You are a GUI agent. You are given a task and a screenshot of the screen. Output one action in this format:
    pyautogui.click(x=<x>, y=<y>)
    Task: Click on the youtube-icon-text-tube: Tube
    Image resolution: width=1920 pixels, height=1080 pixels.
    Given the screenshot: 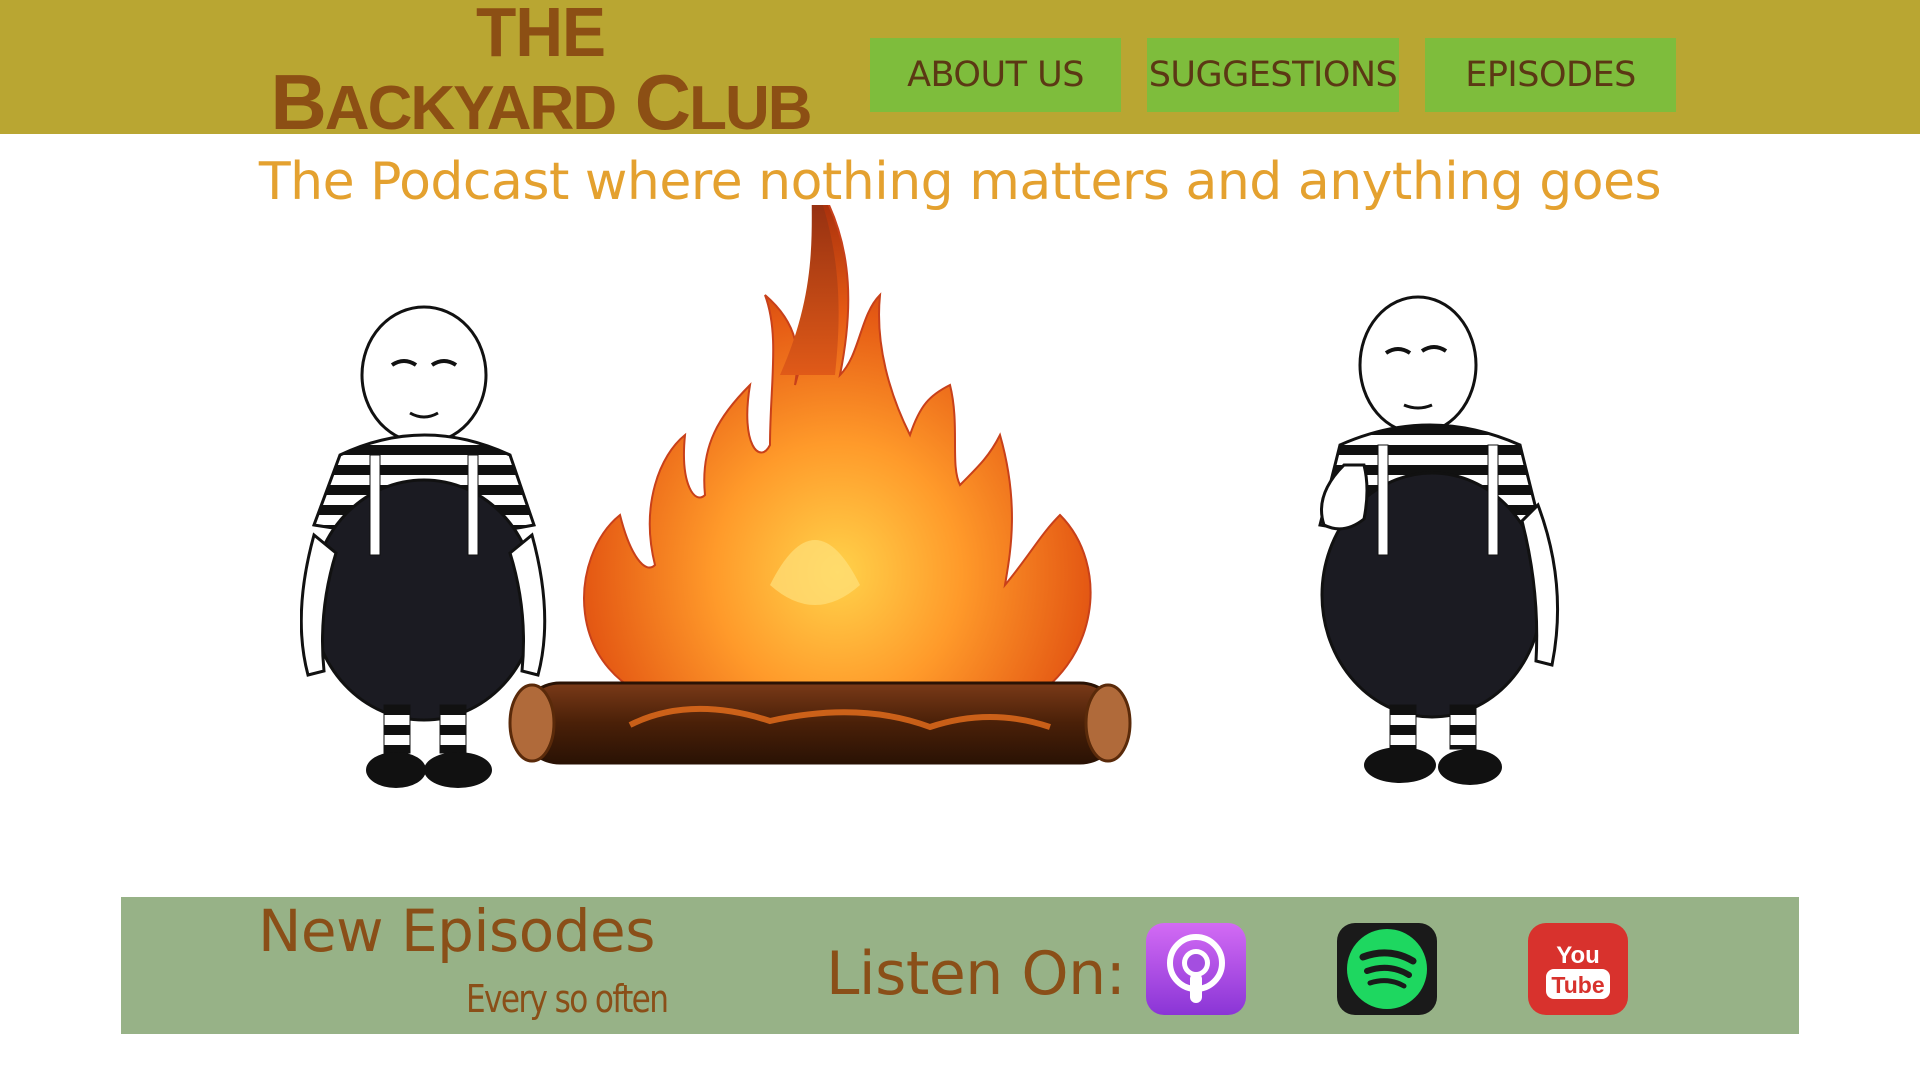 What is the action you would take?
    pyautogui.click(x=1577, y=985)
    